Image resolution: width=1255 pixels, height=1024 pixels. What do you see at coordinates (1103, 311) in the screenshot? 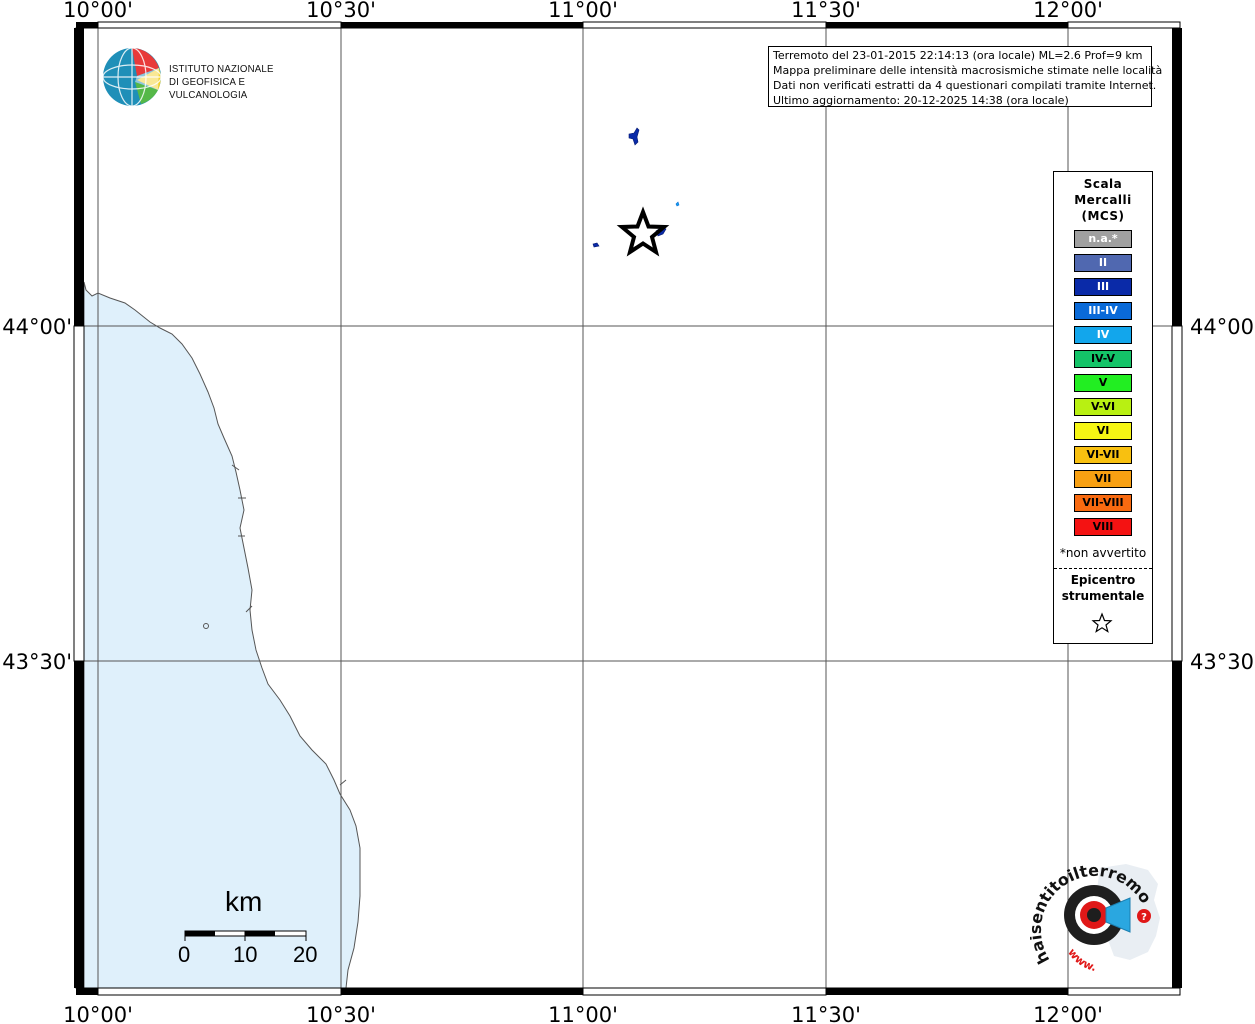
I see `legend-item-iii-iv: III-IV` at bounding box center [1103, 311].